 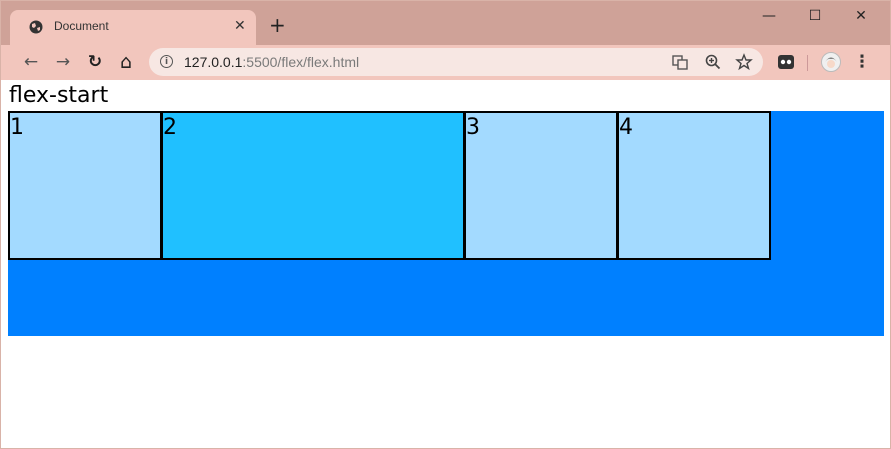 What do you see at coordinates (445, 23) in the screenshot?
I see `title-bar: Document ✕ + — ☐ ✕` at bounding box center [445, 23].